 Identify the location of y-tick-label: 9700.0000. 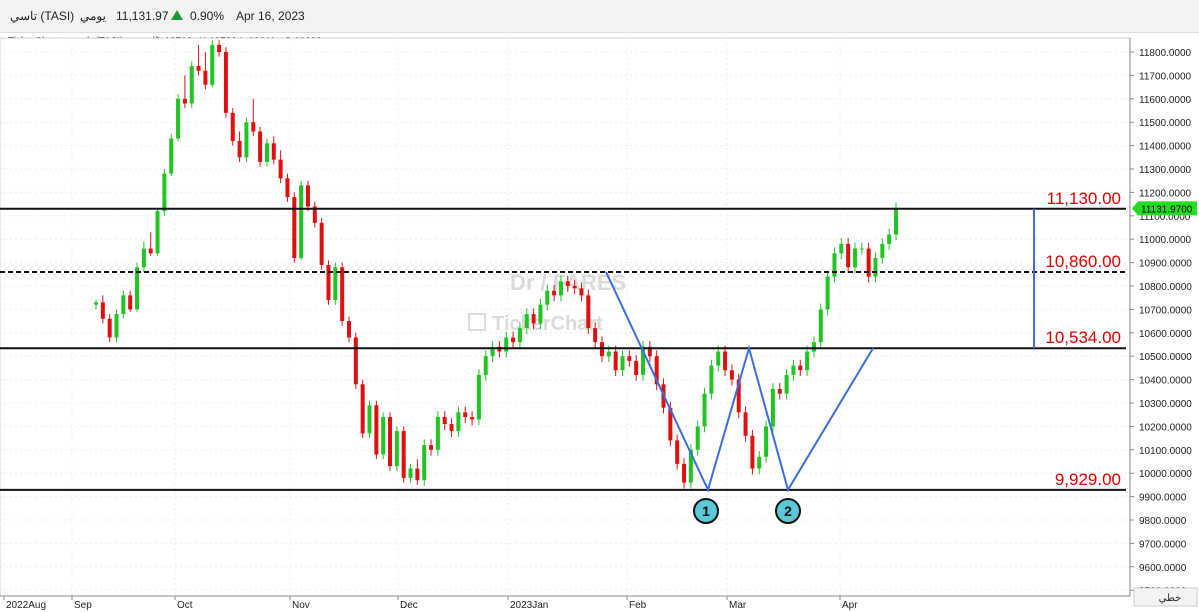
(1163, 544).